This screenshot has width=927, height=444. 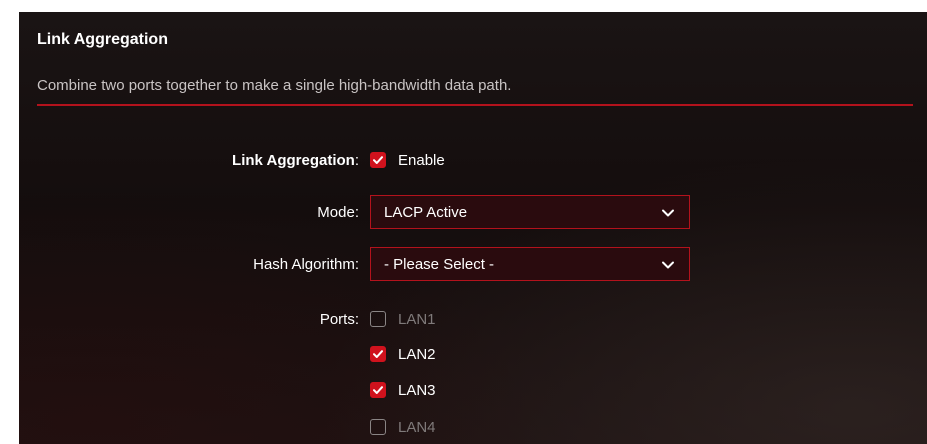 I want to click on mode-row: Mode: LACP Active, so click(x=473, y=212).